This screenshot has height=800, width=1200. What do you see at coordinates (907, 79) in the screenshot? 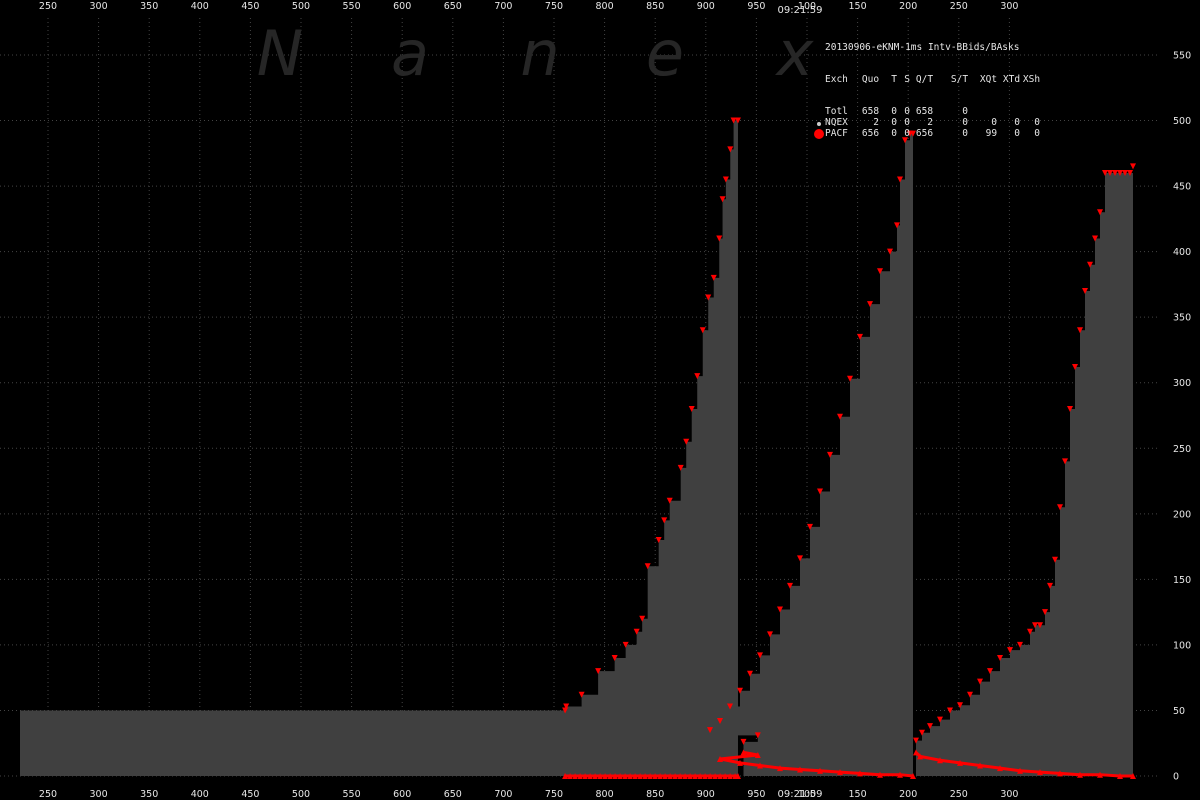
I see `legend-header-cell: S` at bounding box center [907, 79].